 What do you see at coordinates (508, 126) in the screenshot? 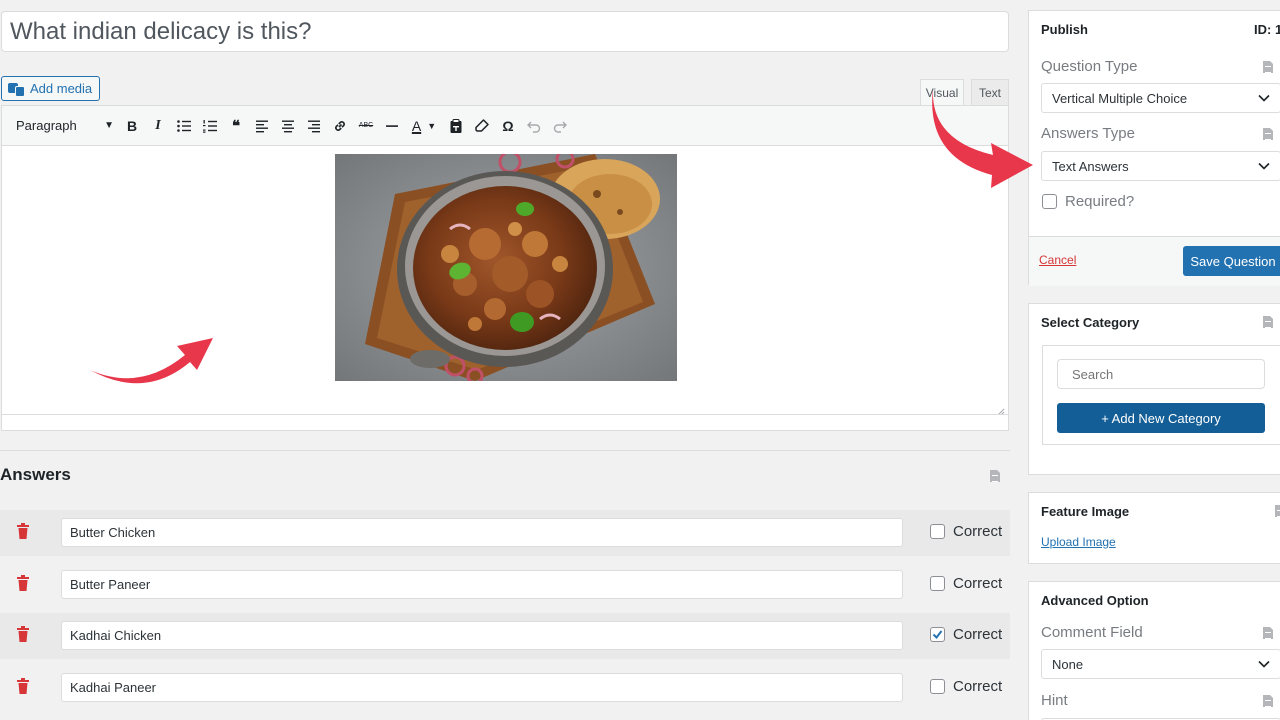
I see `special-character-icon: Ω` at bounding box center [508, 126].